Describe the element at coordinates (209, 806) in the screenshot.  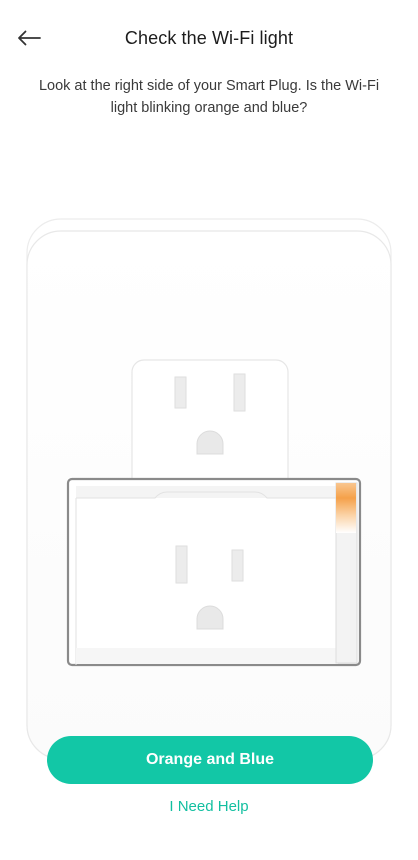
I see `need-help-link: I Need Help` at that location.